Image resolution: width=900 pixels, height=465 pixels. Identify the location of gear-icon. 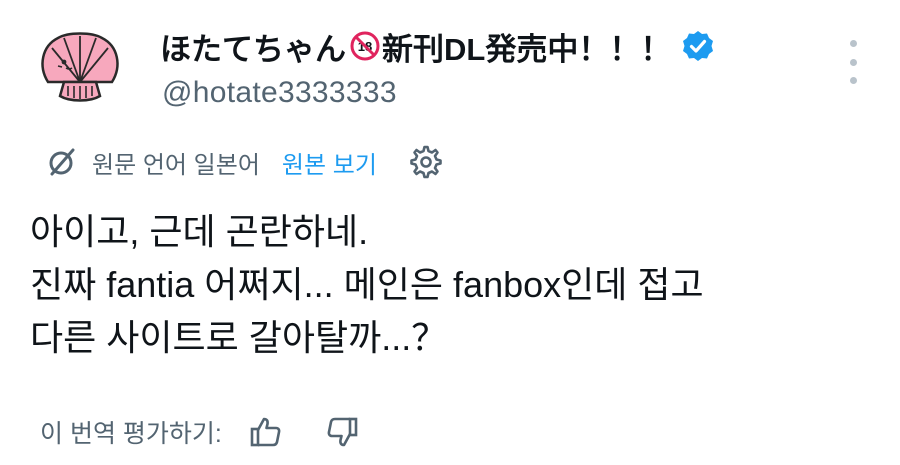
(426, 162).